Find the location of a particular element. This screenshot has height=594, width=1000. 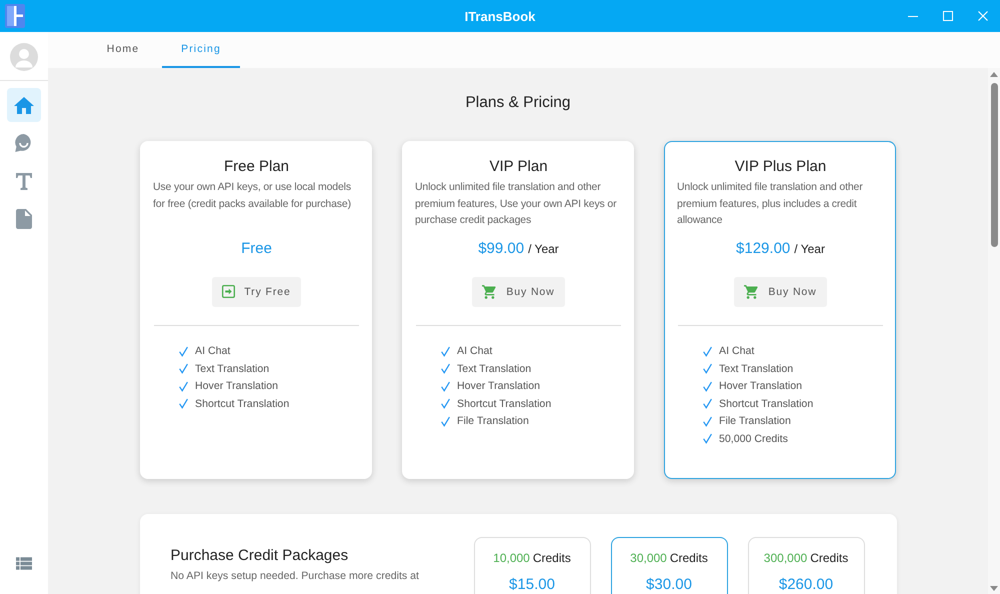

credit-package: 10,000 Credits $15.00 is located at coordinates (532, 565).